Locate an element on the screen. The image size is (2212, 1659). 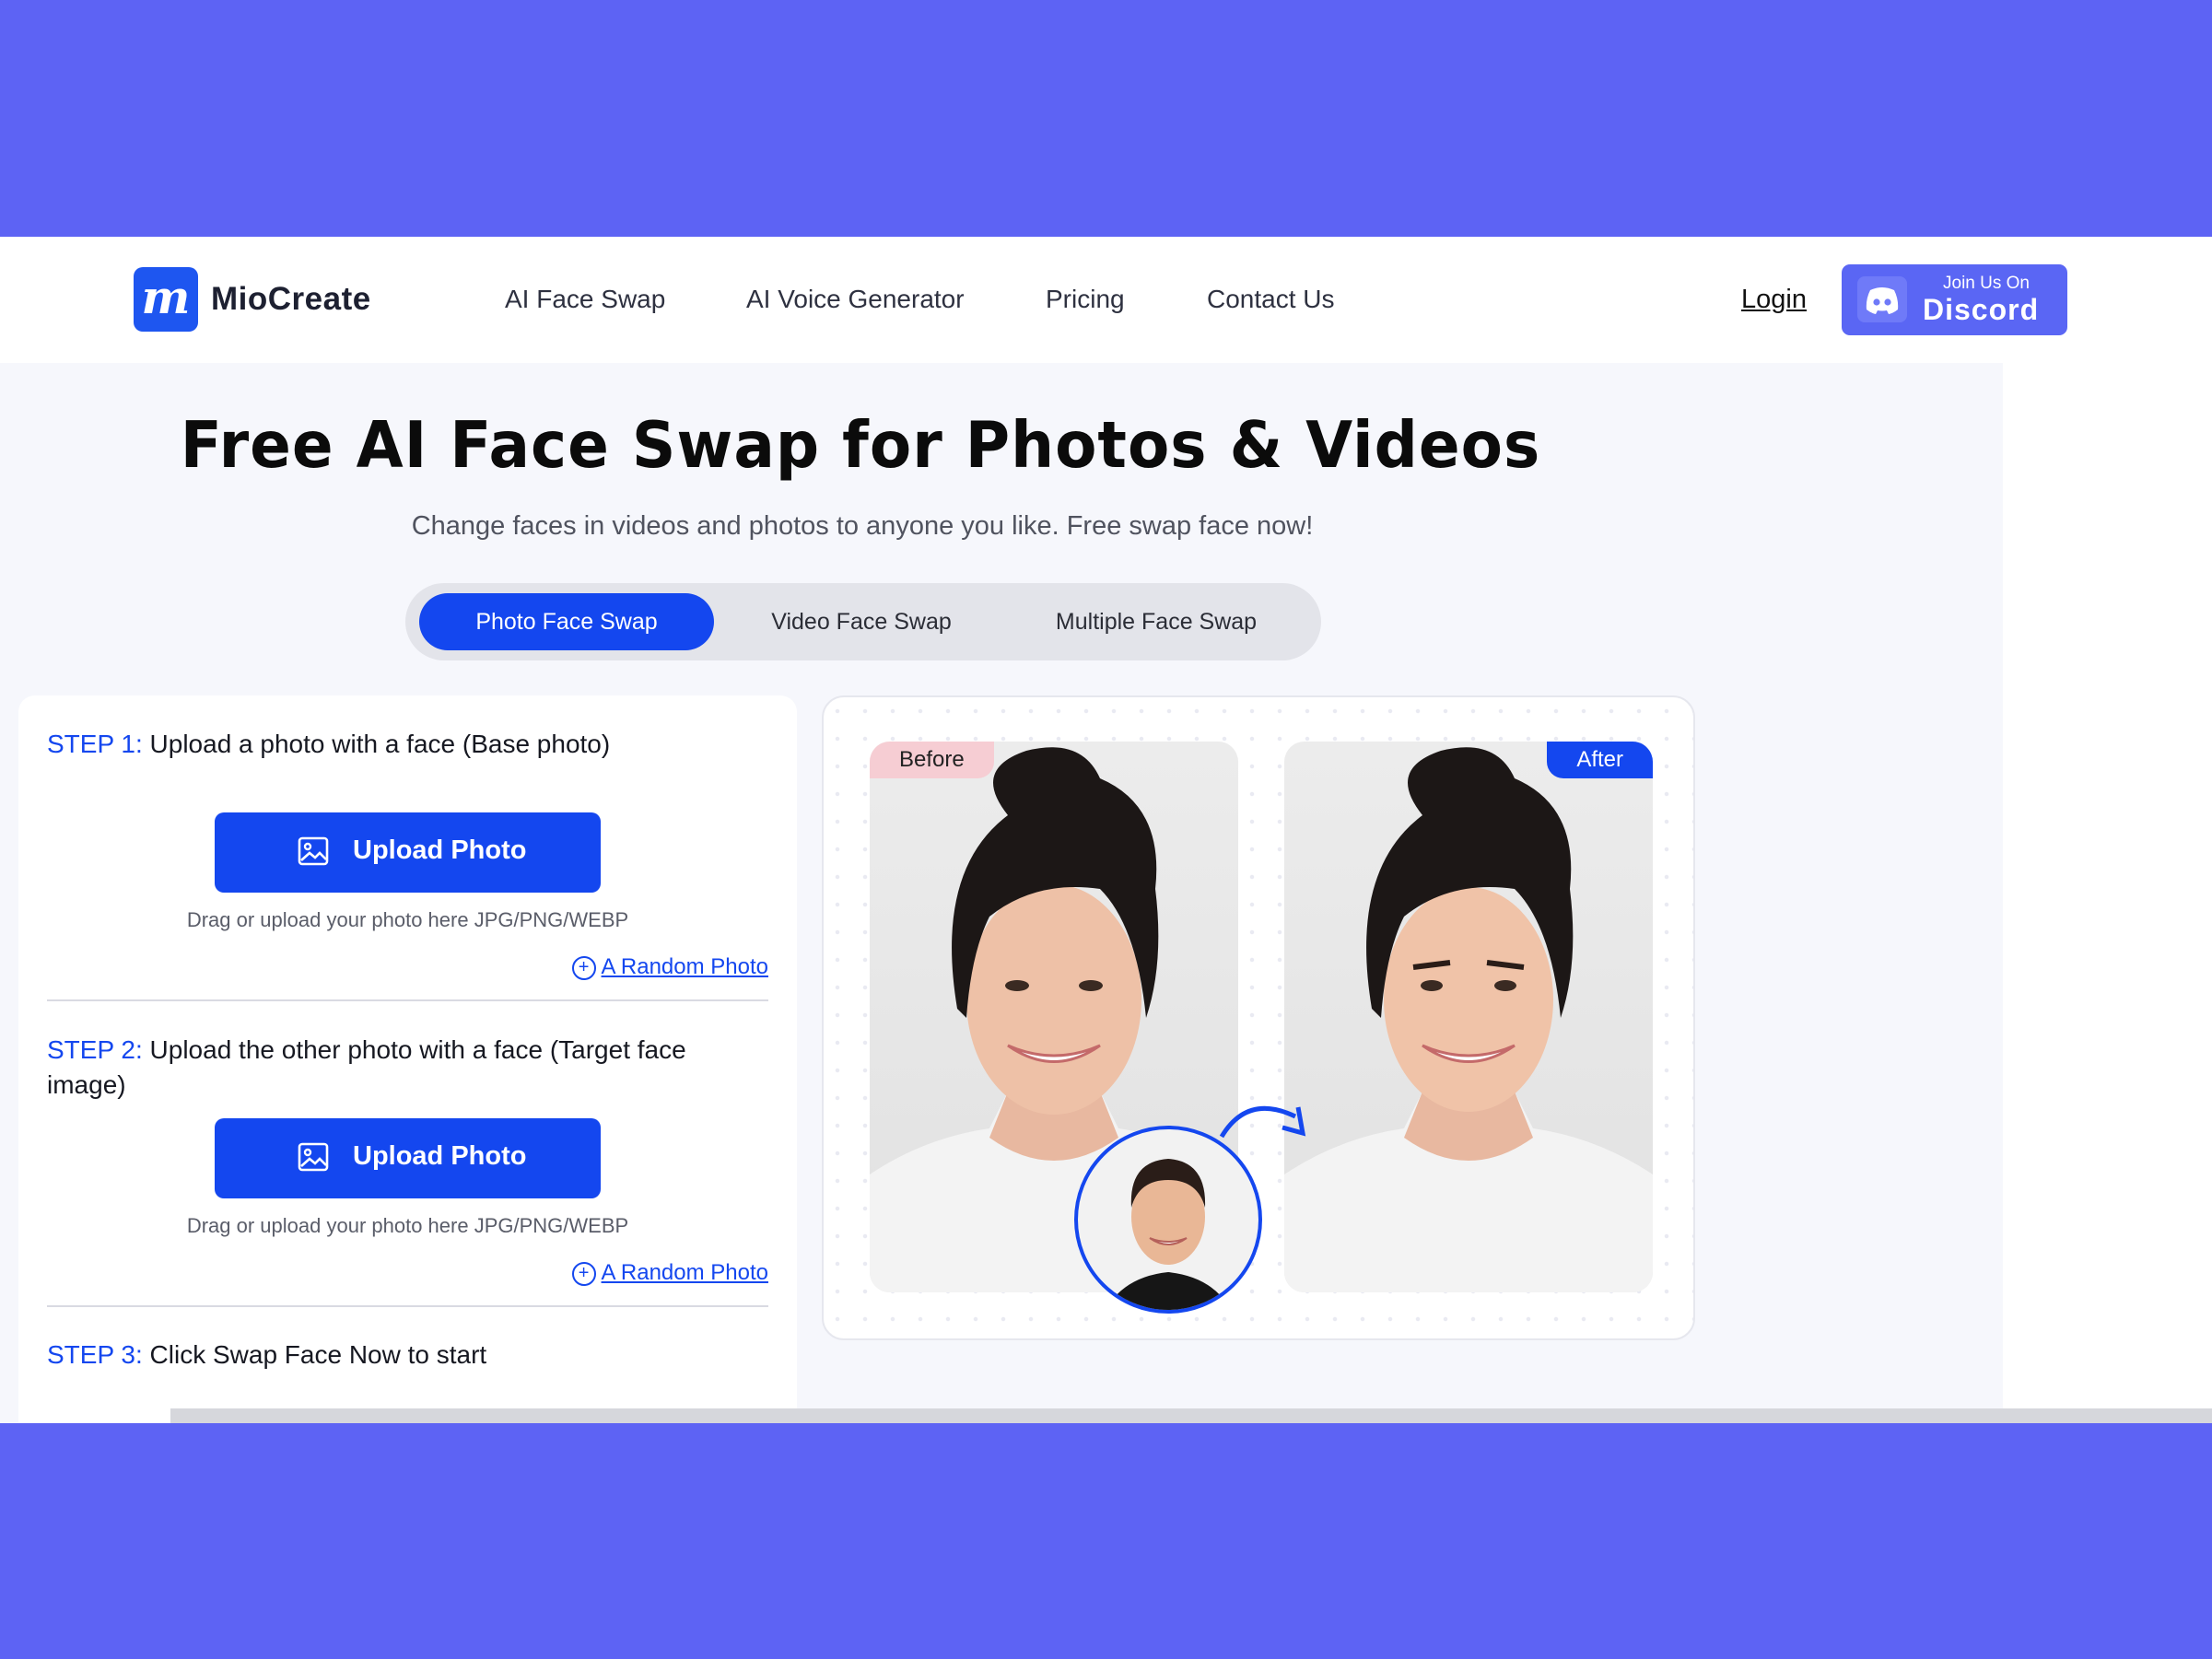
nav-pricing: Pricing is located at coordinates (1085, 299).